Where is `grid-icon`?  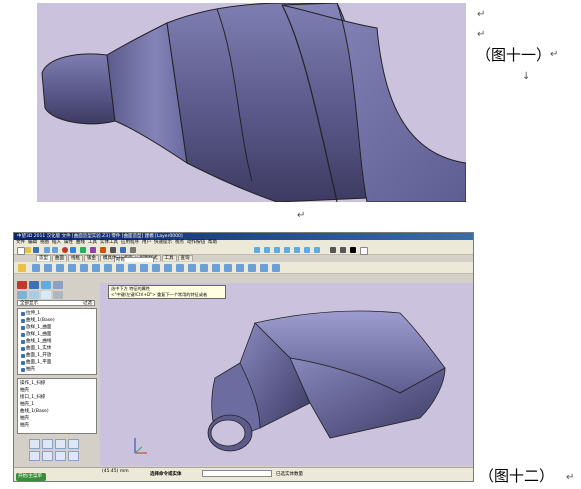
grid-icon is located at coordinates (133, 250).